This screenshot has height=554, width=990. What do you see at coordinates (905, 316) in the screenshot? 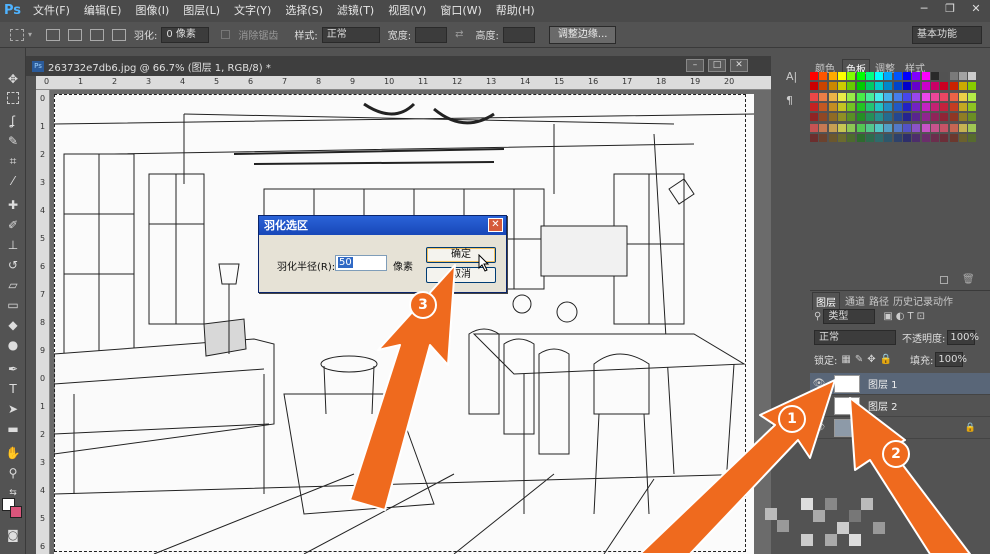
I see `filter-type-icons: ▣◐T⊡` at bounding box center [905, 316].